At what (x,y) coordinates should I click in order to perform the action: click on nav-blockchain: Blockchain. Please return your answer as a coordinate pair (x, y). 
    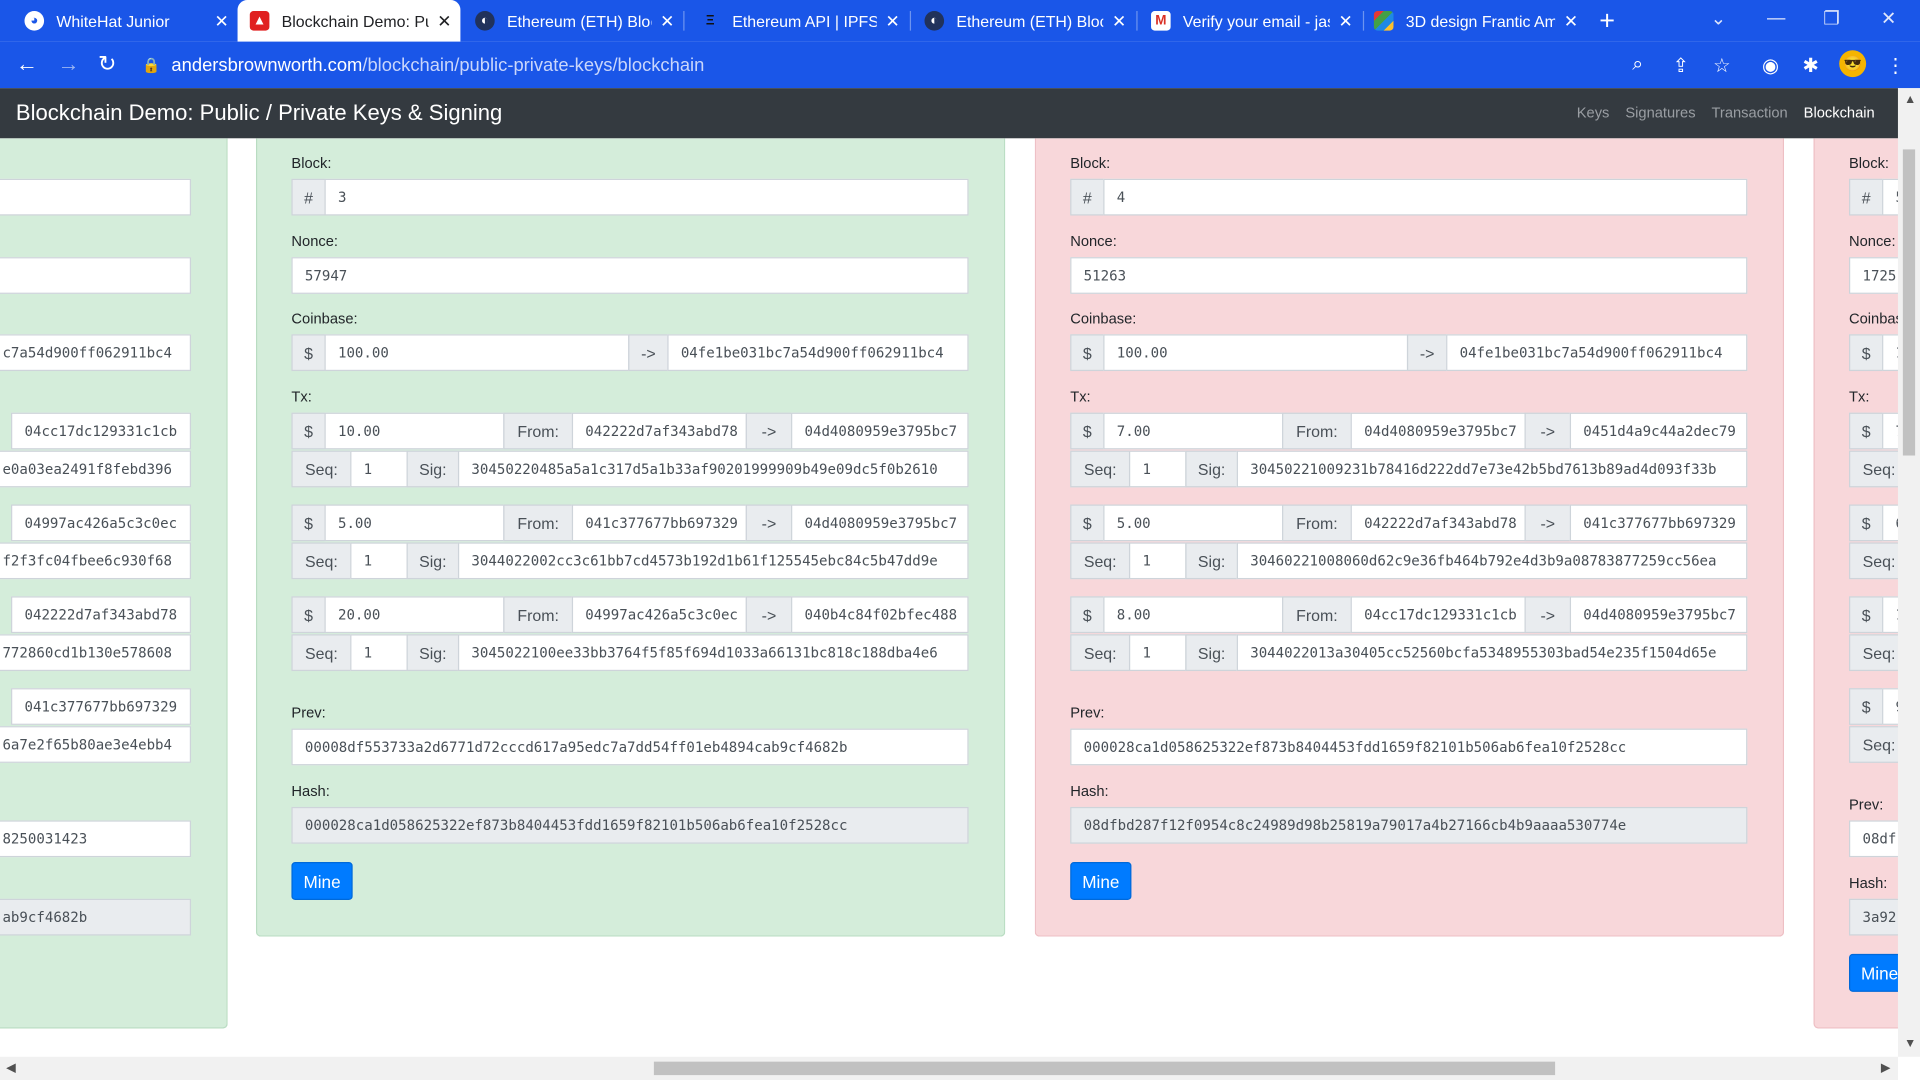
    Looking at the image, I should click on (1839, 112).